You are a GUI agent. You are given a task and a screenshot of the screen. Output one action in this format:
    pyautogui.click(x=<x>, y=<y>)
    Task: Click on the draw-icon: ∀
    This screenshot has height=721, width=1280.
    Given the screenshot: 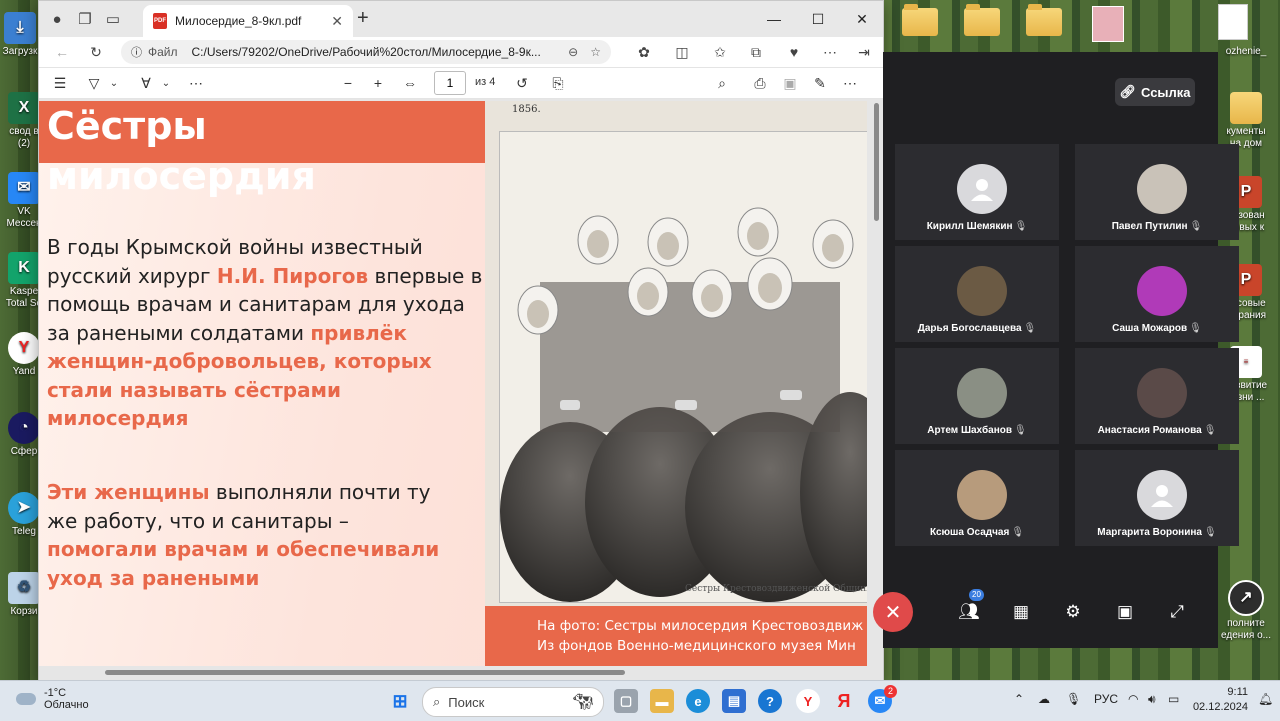 What is the action you would take?
    pyautogui.click(x=146, y=83)
    